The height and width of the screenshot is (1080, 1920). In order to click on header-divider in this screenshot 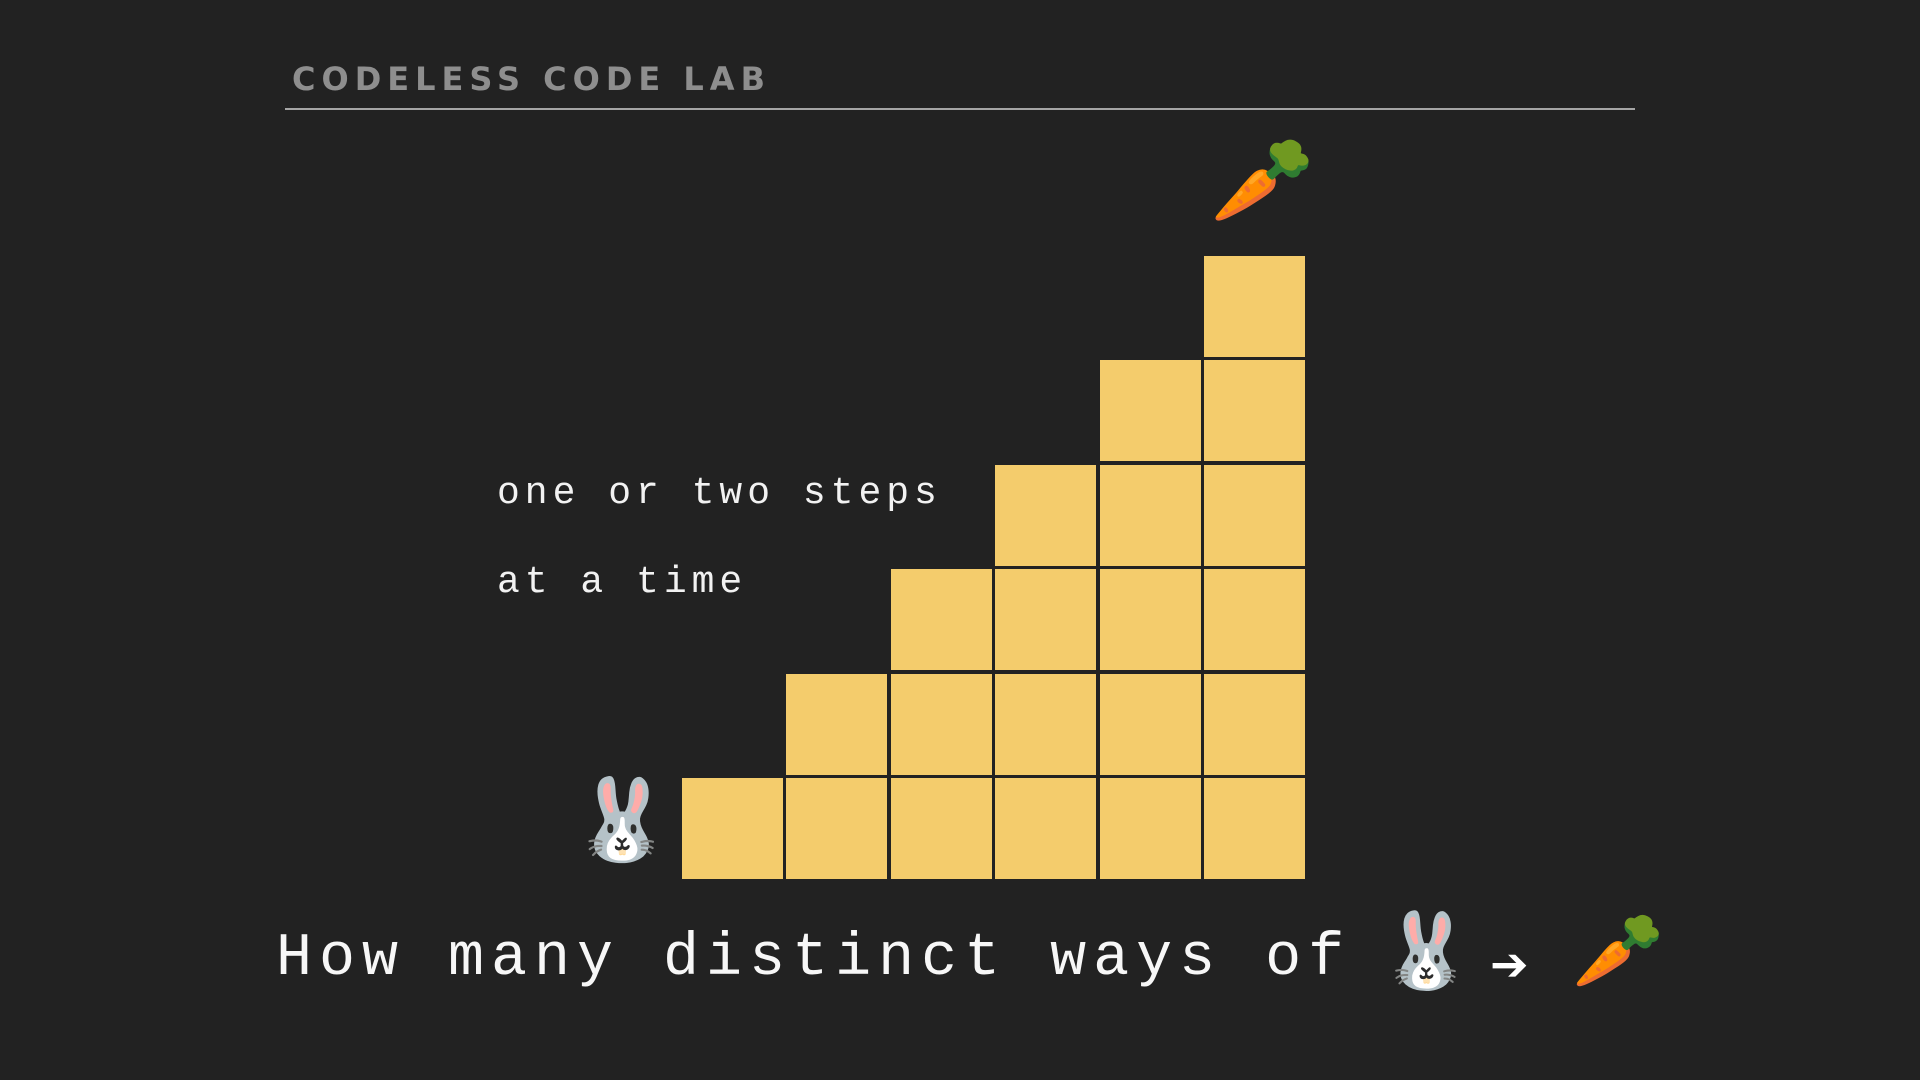, I will do `click(960, 109)`.